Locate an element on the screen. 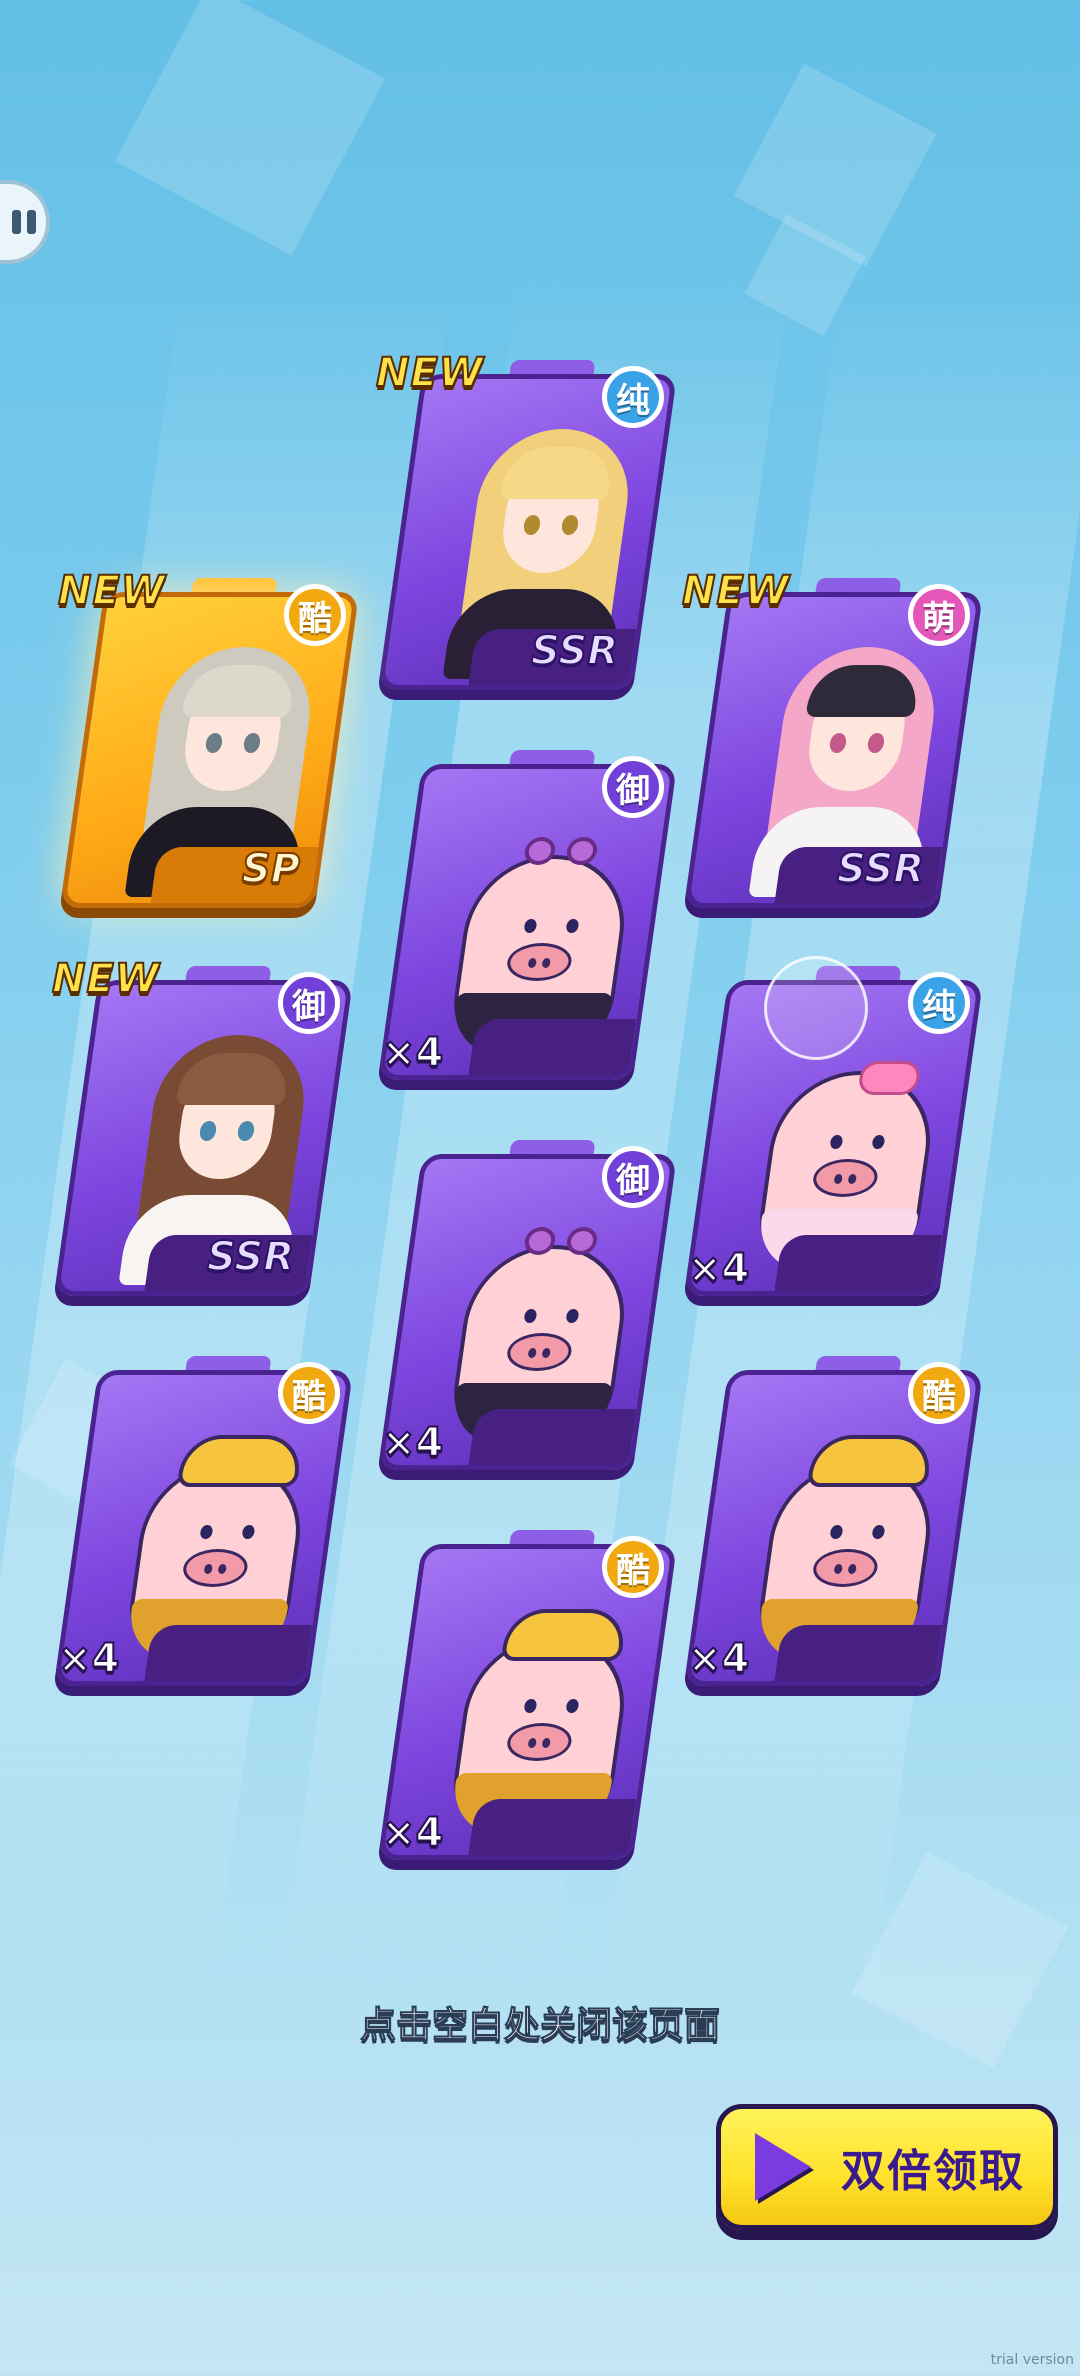  reward-card: SSR 萌 NEW is located at coordinates (832, 737).